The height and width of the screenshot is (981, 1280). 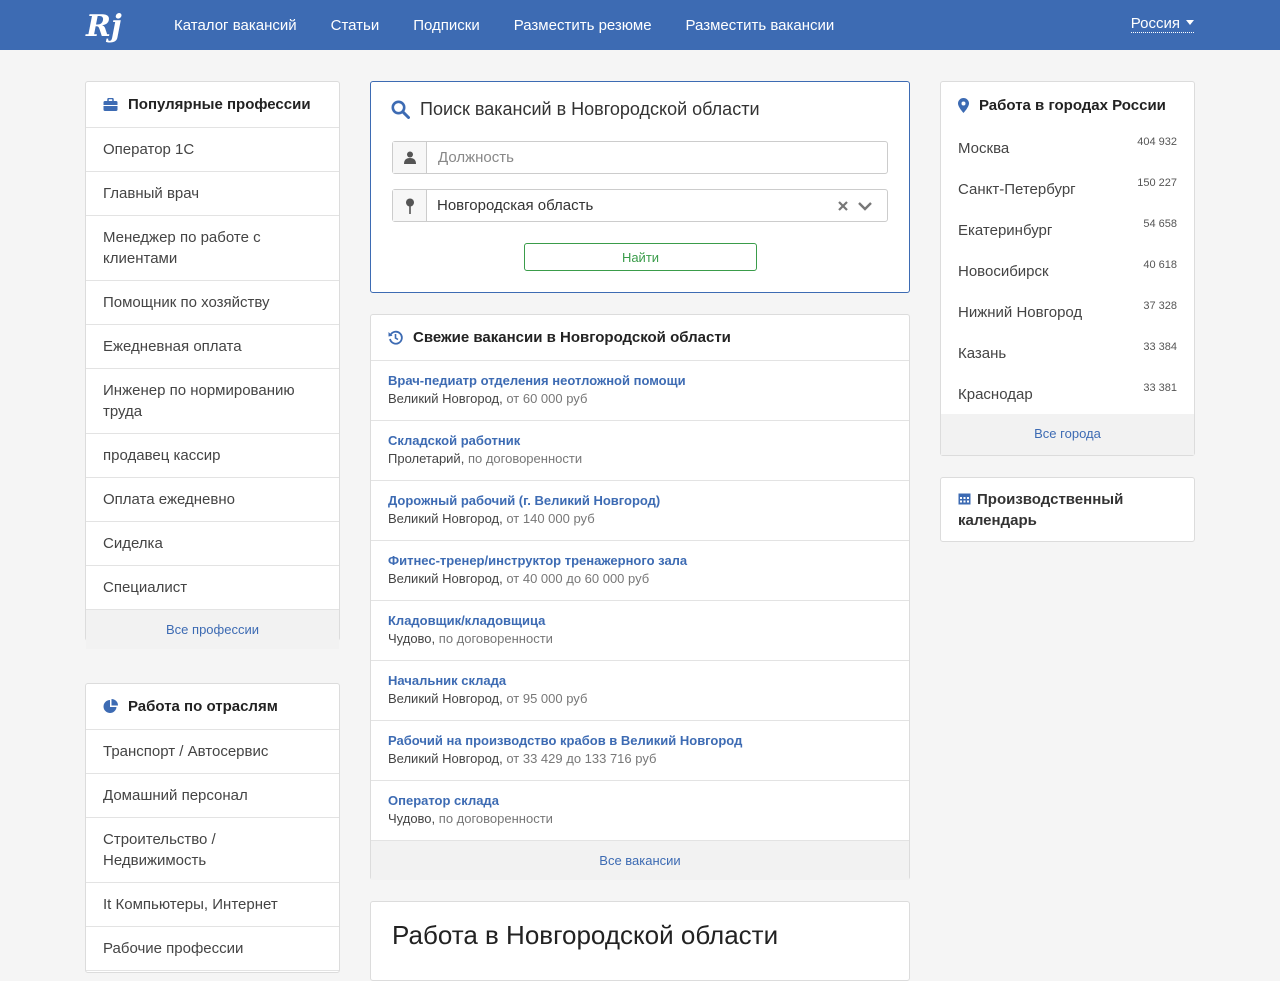 What do you see at coordinates (1157, 142) in the screenshot?
I see `city-count: 404 932` at bounding box center [1157, 142].